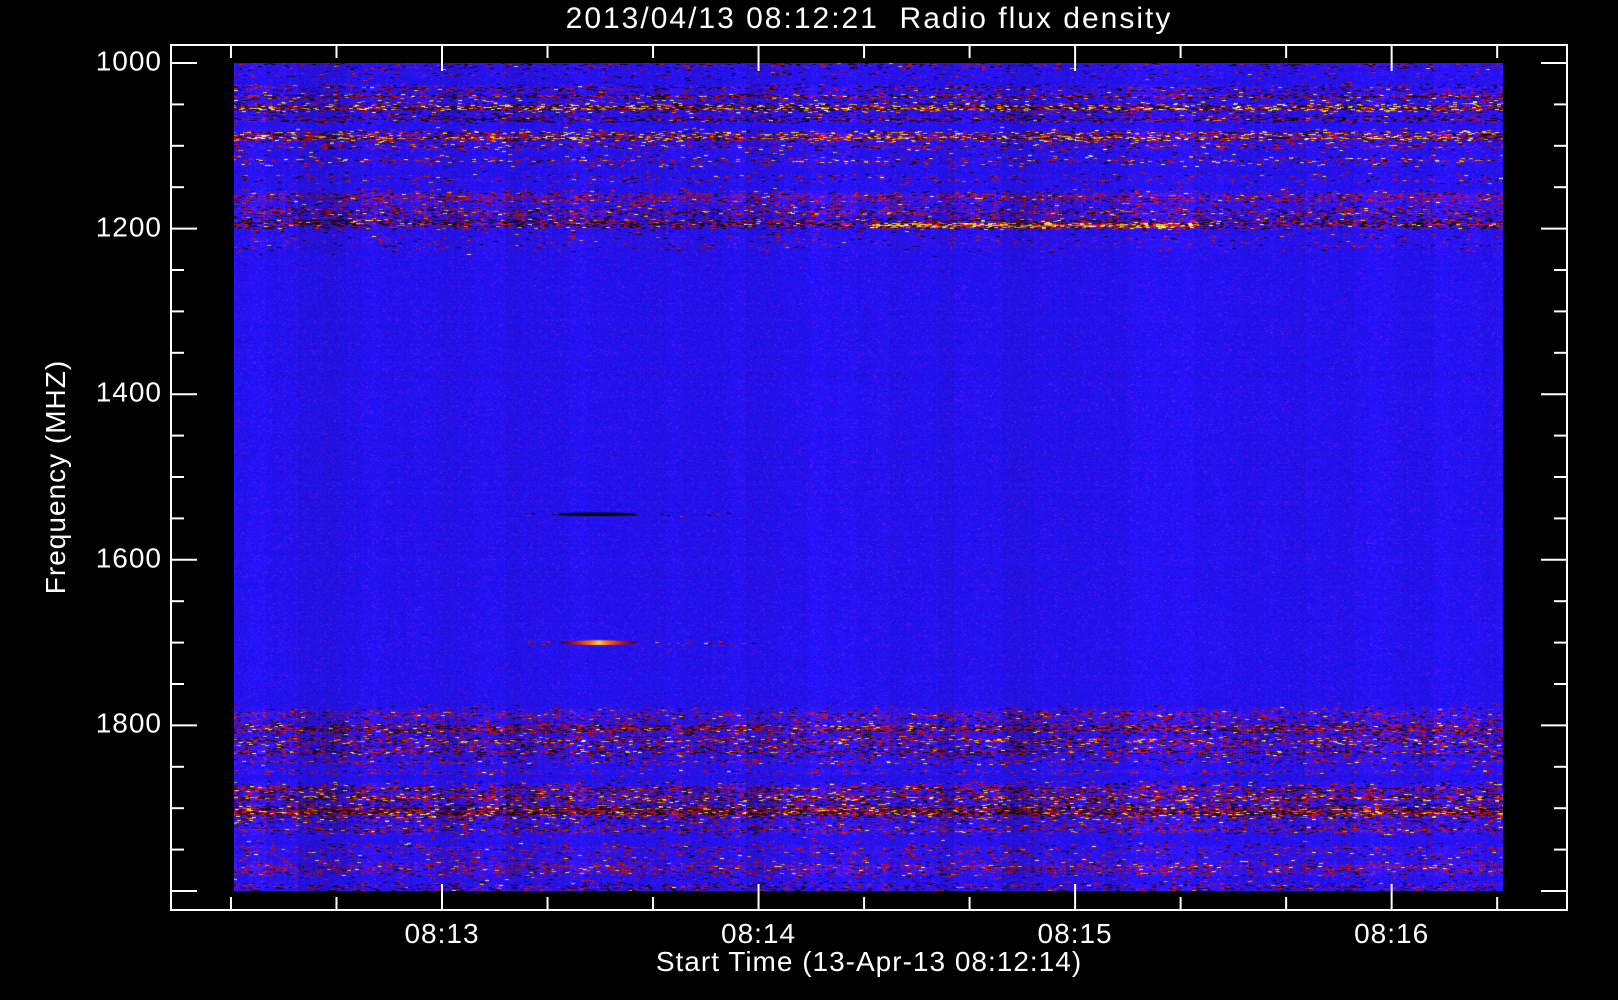  What do you see at coordinates (128, 724) in the screenshot?
I see `y-tick-label: 1800` at bounding box center [128, 724].